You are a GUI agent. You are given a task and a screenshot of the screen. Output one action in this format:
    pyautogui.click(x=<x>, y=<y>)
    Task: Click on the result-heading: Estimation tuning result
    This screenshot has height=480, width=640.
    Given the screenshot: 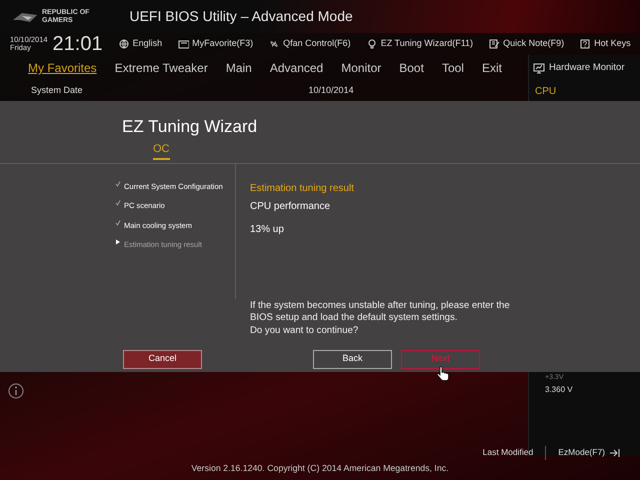 What is the action you would take?
    pyautogui.click(x=302, y=189)
    